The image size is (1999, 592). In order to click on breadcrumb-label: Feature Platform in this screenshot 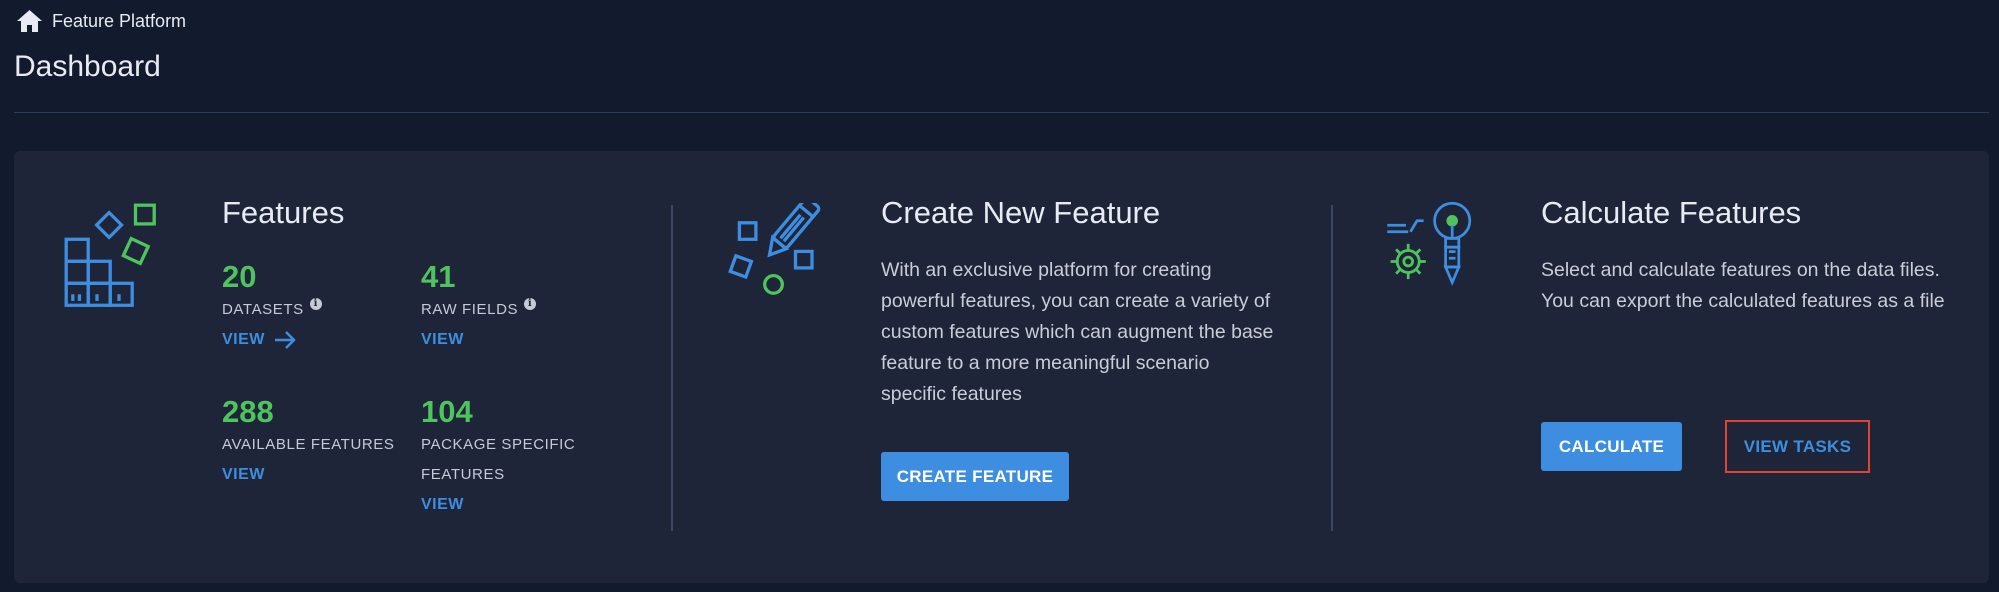, I will do `click(119, 21)`.